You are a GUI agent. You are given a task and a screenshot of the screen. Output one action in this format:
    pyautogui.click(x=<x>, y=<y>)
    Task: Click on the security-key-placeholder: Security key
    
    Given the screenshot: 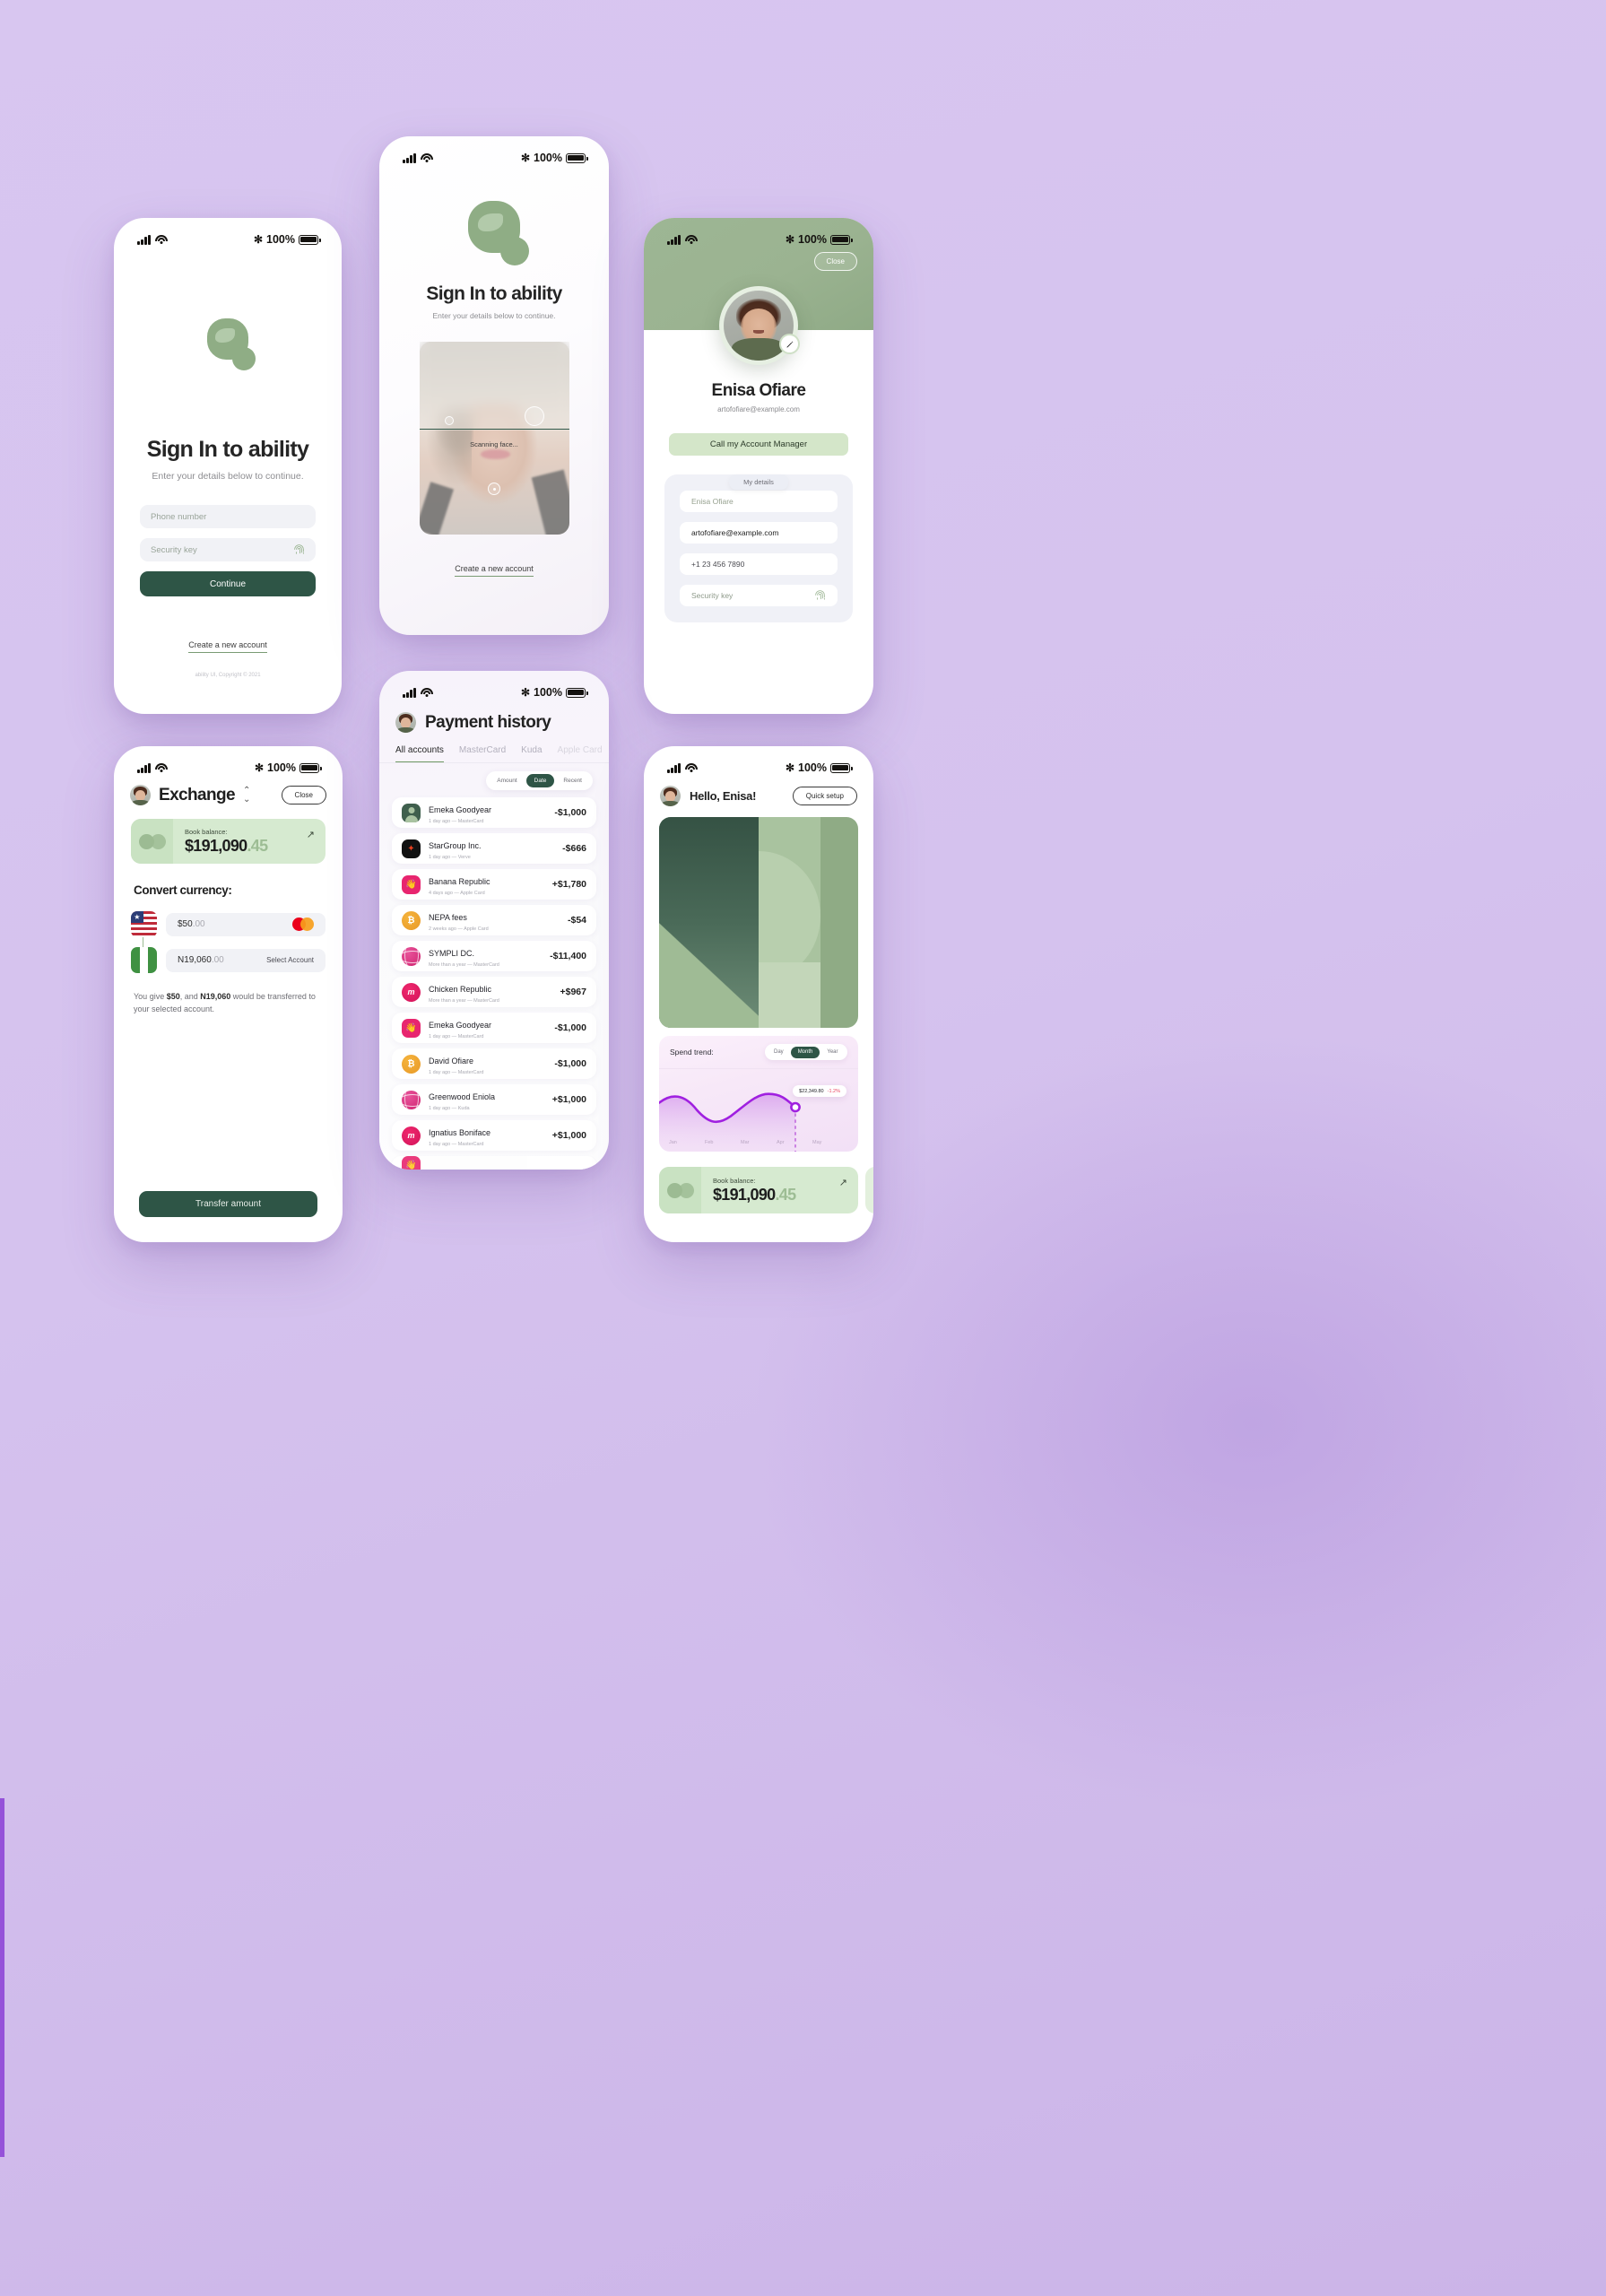 What is the action you would take?
    pyautogui.click(x=174, y=549)
    